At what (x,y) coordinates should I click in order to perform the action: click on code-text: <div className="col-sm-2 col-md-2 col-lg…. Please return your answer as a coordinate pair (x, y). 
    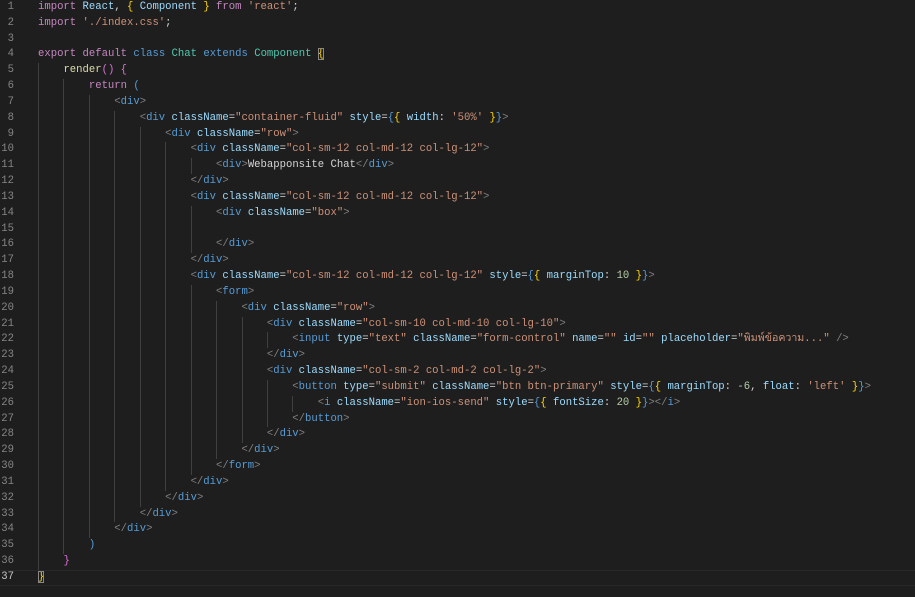
    Looking at the image, I should click on (292, 372).